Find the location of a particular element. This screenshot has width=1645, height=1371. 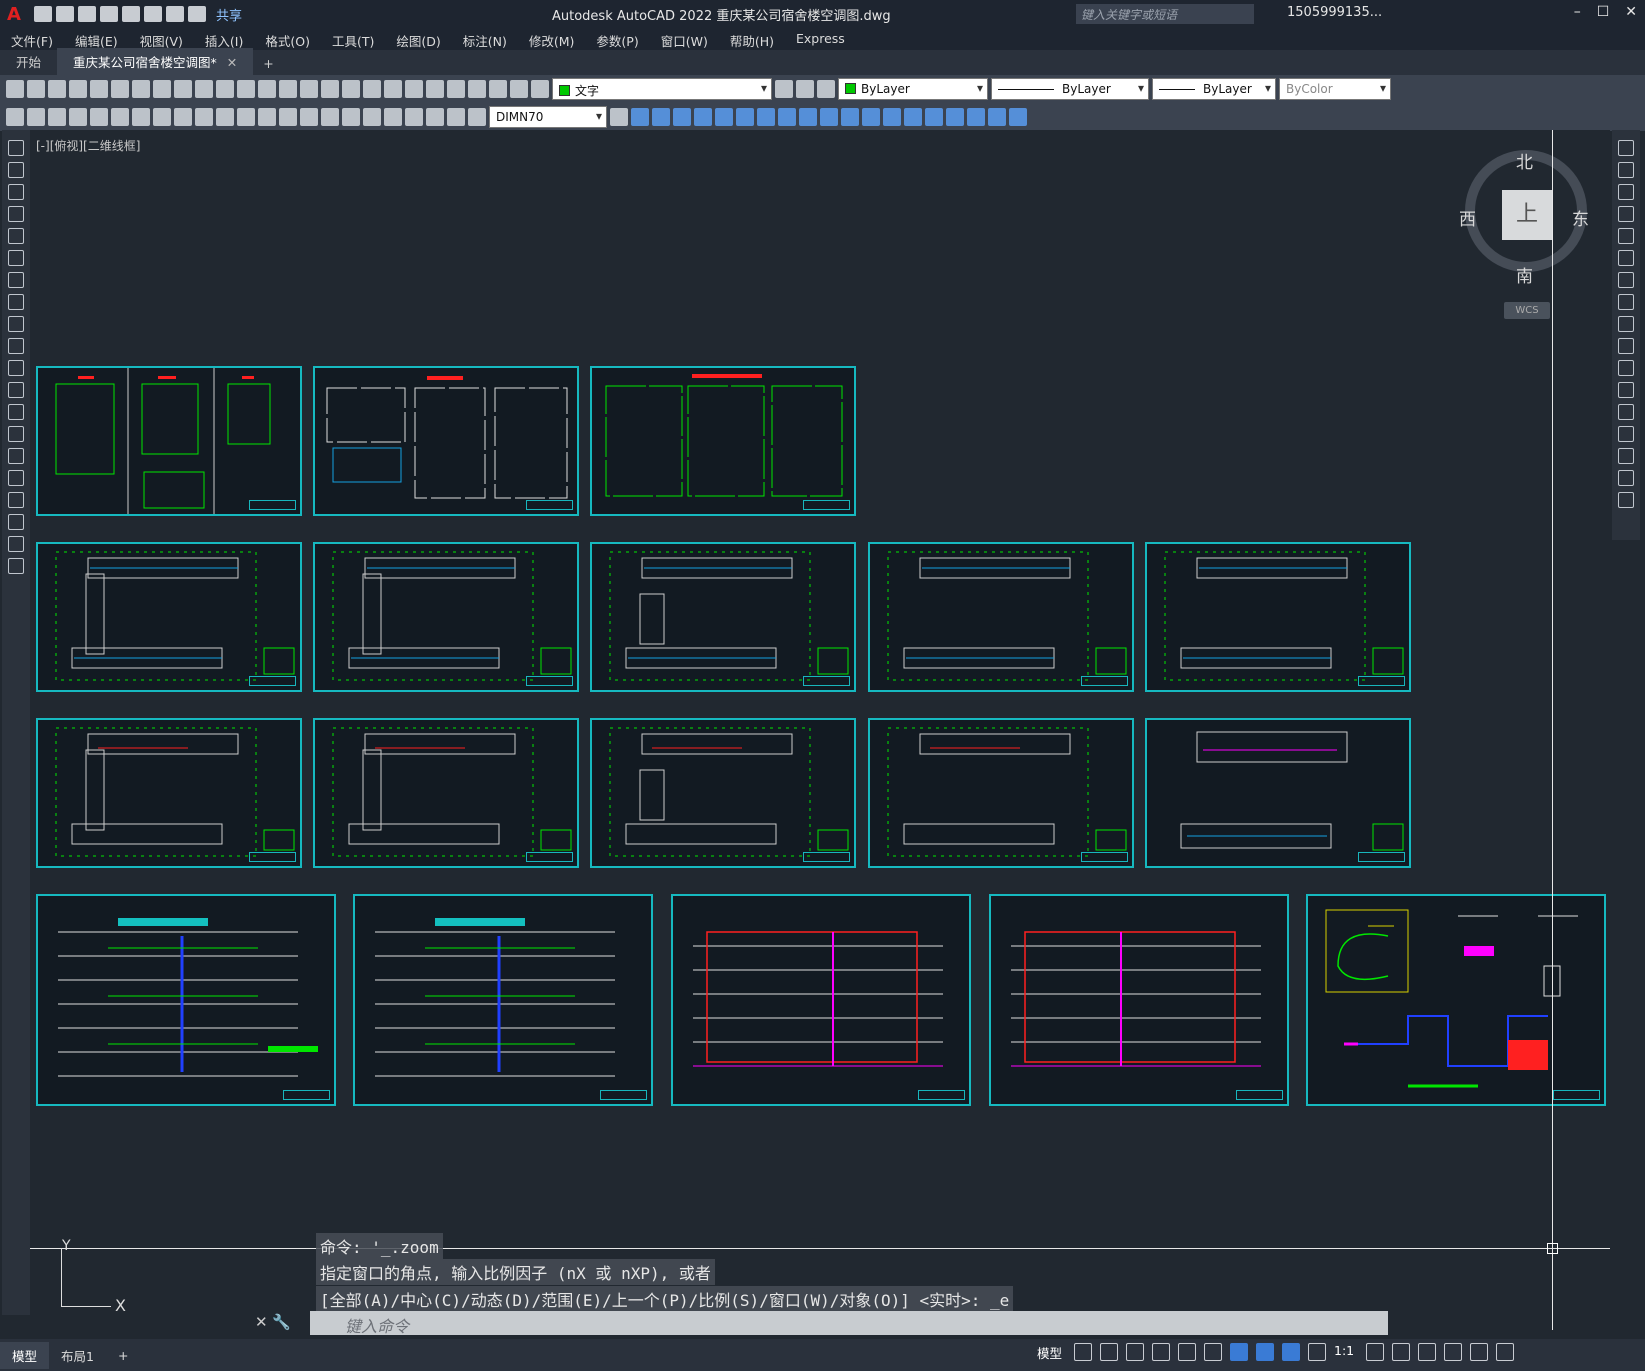

array-icon is located at coordinates (1626, 236).